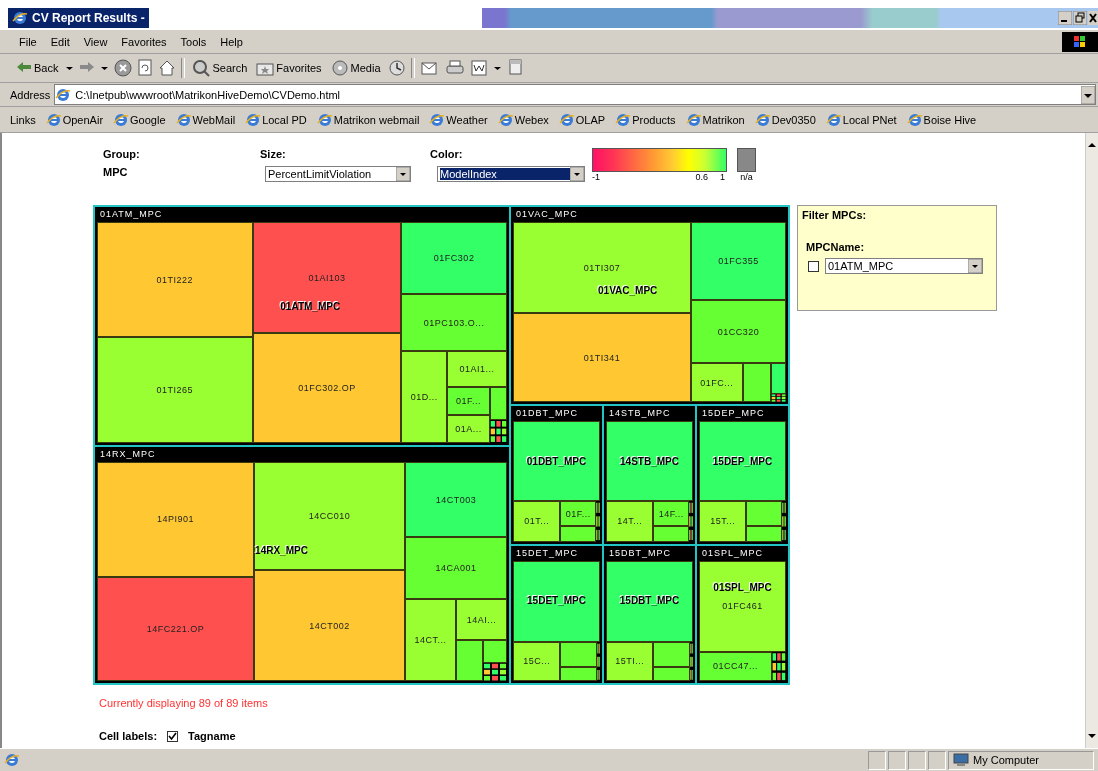 The image size is (1098, 771). I want to click on treemap-cell: 14CT002, so click(329, 625).